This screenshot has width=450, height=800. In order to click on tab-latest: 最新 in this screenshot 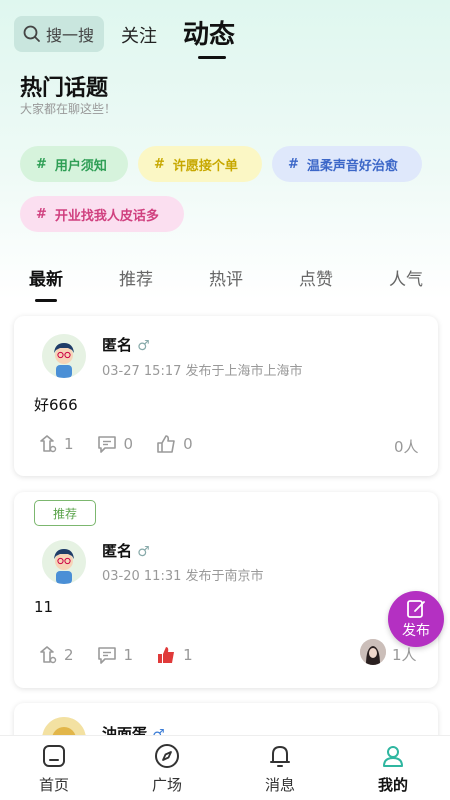, I will do `click(46, 277)`.